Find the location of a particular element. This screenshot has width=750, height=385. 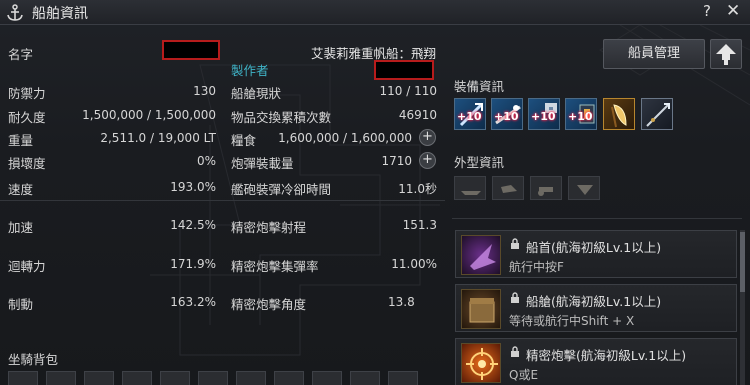

cannon-cooldown-label: 艦砲裝彈冷卻時間 is located at coordinates (281, 189).